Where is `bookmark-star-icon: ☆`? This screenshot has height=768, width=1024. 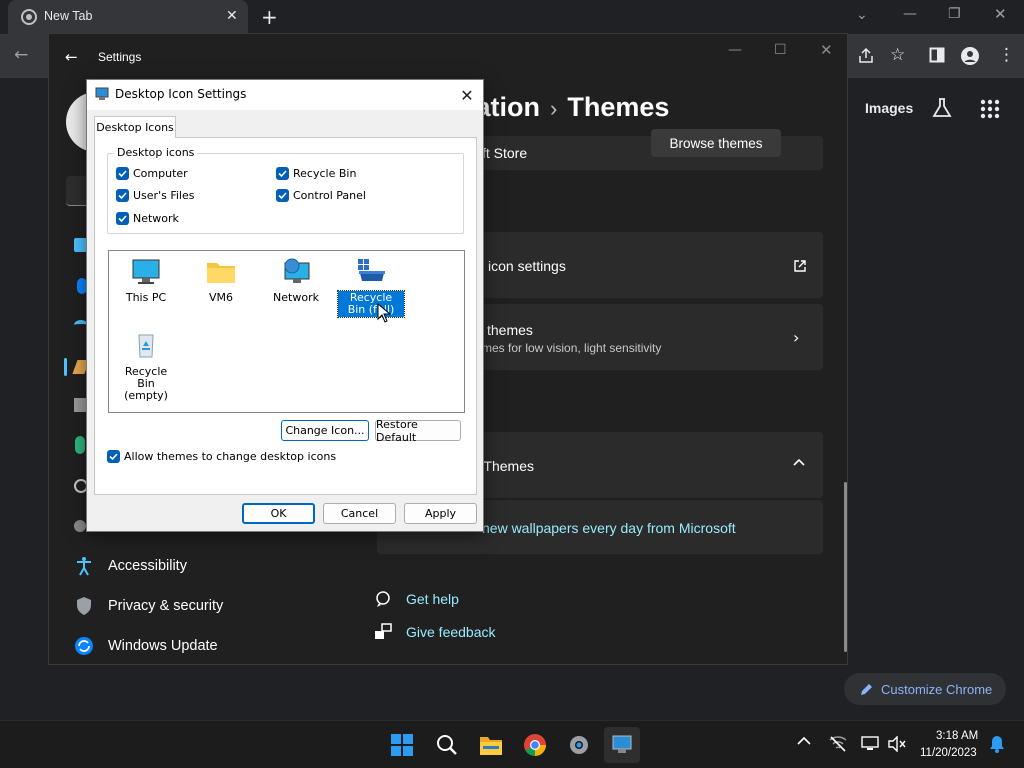 bookmark-star-icon: ☆ is located at coordinates (897, 55).